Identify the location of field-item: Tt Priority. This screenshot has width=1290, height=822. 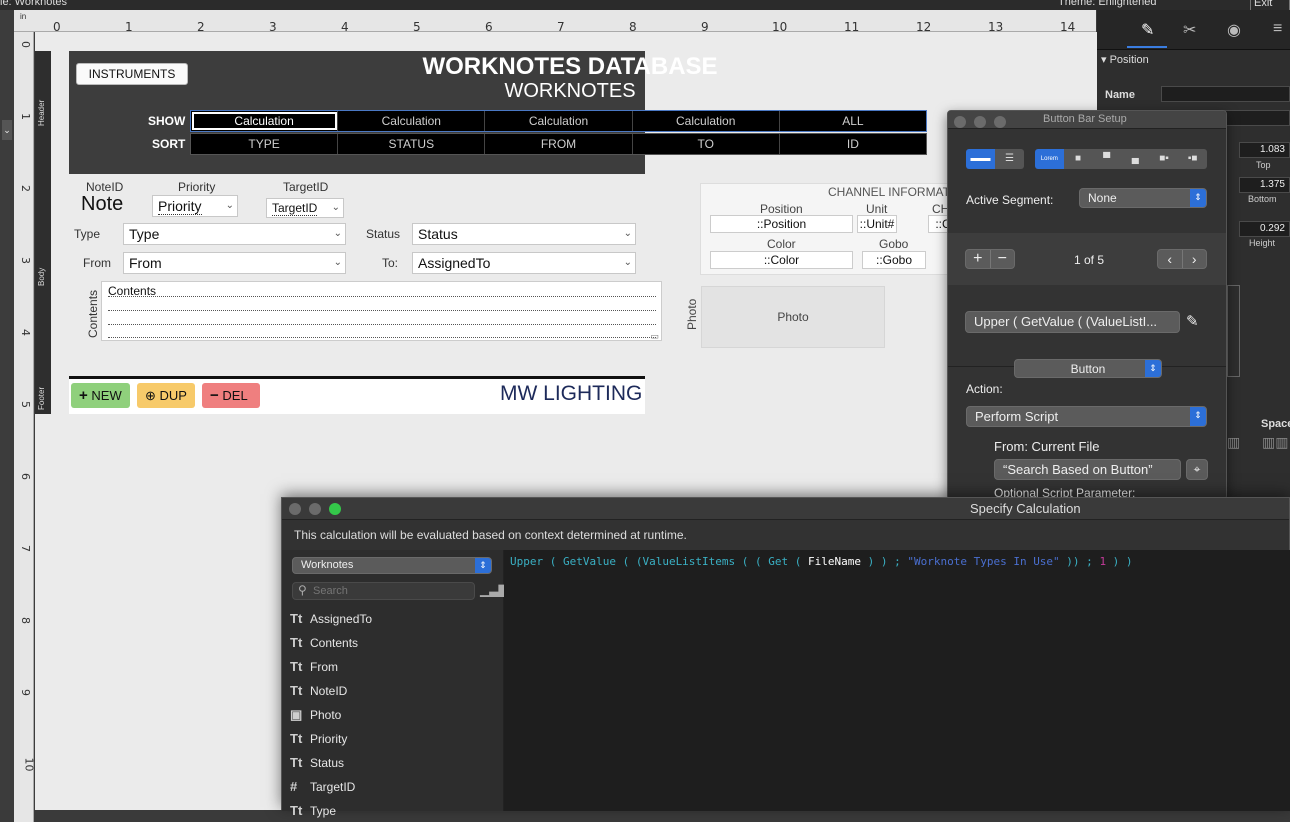
(318, 738).